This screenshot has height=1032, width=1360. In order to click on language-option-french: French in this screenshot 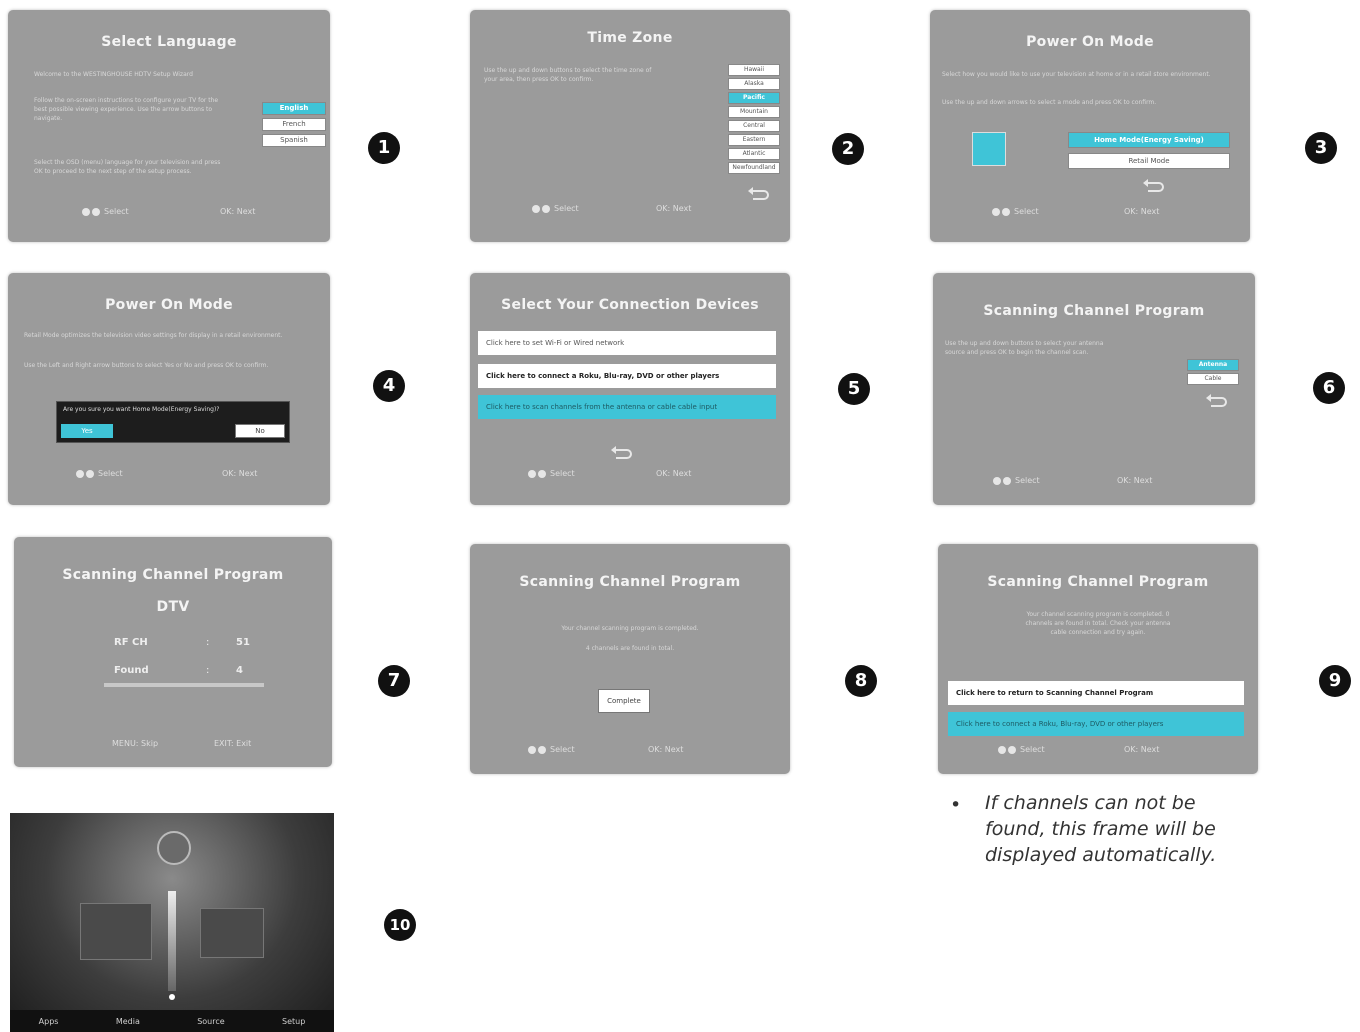, I will do `click(294, 124)`.